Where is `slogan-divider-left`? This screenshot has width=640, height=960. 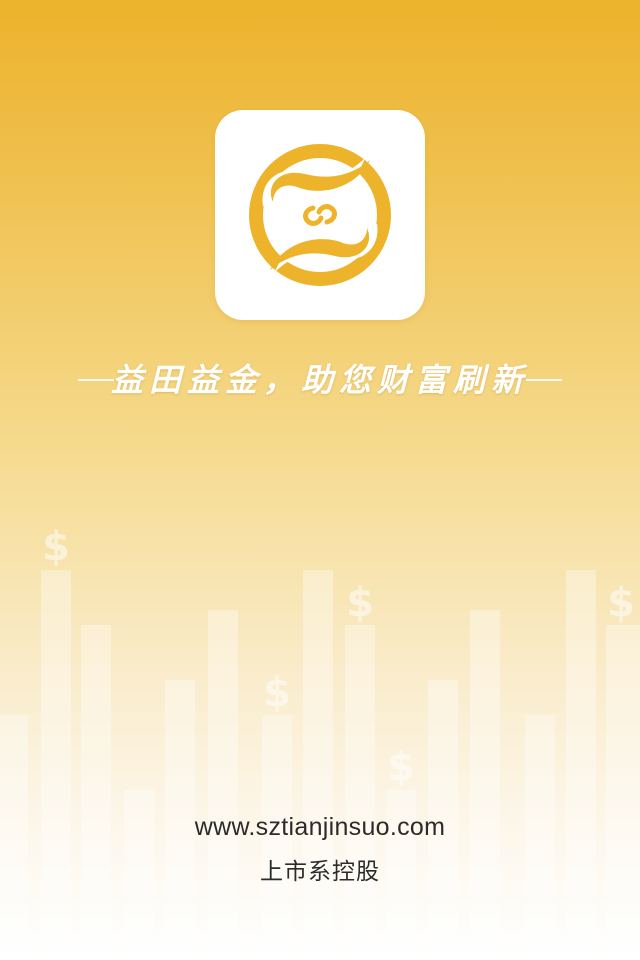
slogan-divider-left is located at coordinates (96, 380).